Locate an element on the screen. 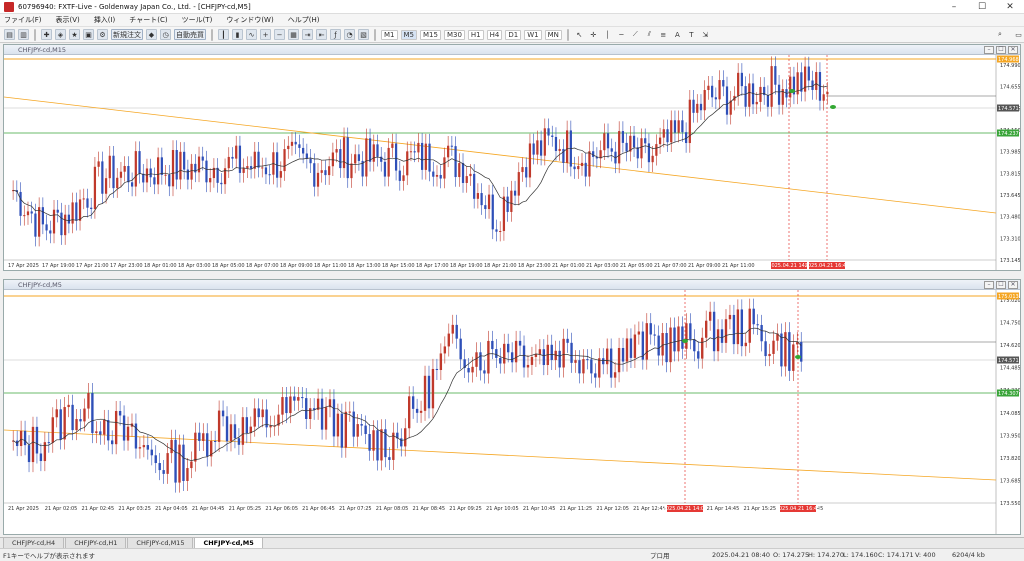 The width and height of the screenshot is (1024, 561). navigator-icon: ★ is located at coordinates (74, 34).